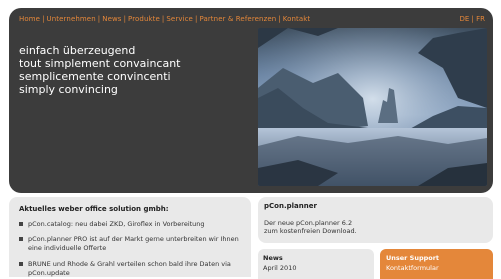 The height and width of the screenshot is (279, 501). Describe the element at coordinates (237, 19) in the screenshot. I see `nav-item-partner: Partner & Referenzen` at that location.